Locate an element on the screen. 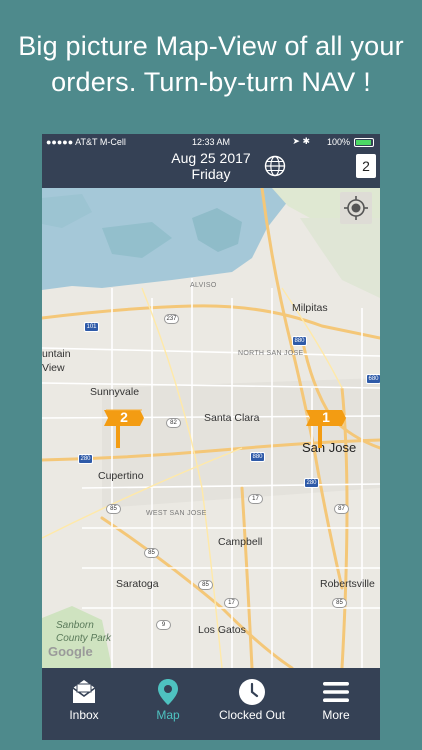  highway-shield-280b: 280 is located at coordinates (311, 483).